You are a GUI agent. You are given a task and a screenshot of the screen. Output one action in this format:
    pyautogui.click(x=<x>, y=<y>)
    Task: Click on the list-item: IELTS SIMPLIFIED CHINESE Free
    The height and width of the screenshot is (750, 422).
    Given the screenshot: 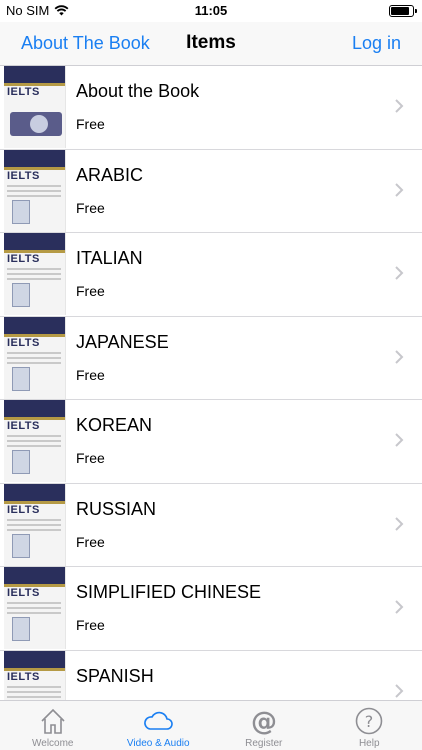 What is the action you would take?
    pyautogui.click(x=211, y=609)
    